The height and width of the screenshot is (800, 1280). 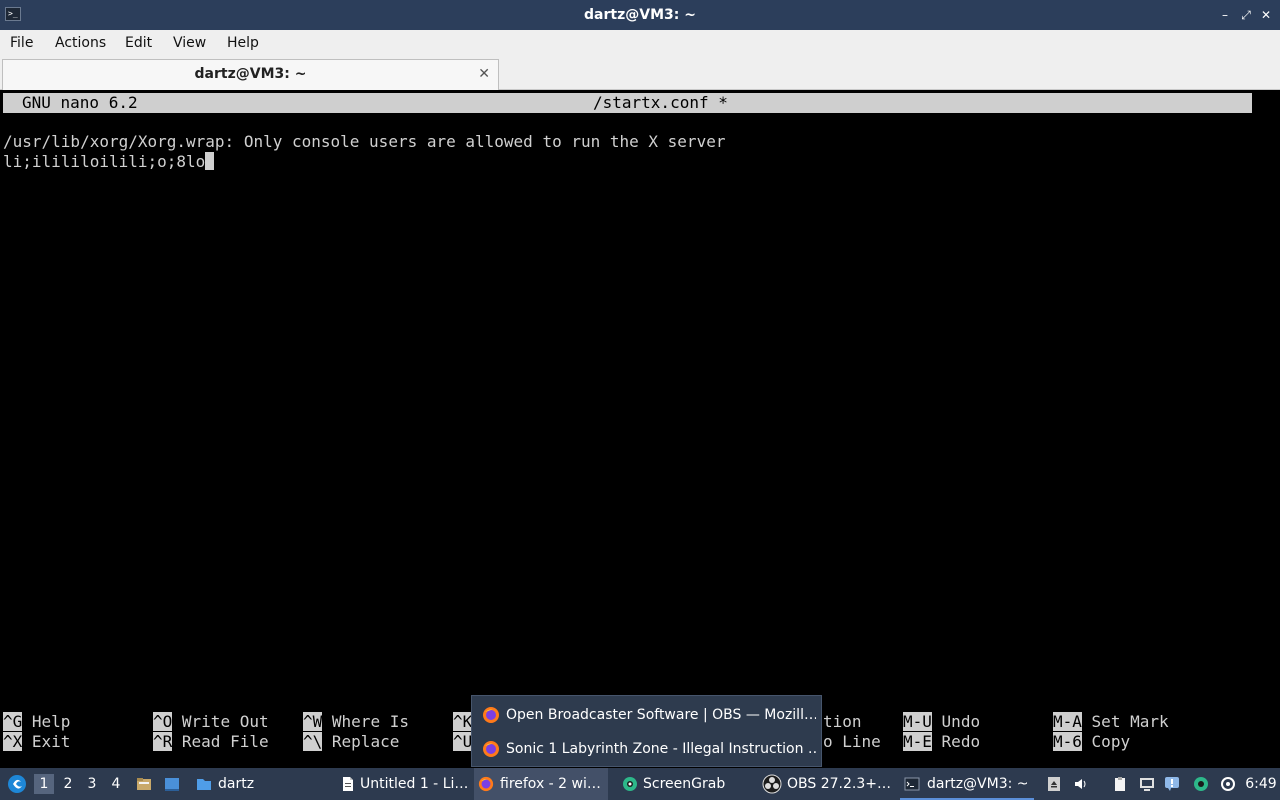 What do you see at coordinates (1067, 721) in the screenshot?
I see `shortcut-key: M-A` at bounding box center [1067, 721].